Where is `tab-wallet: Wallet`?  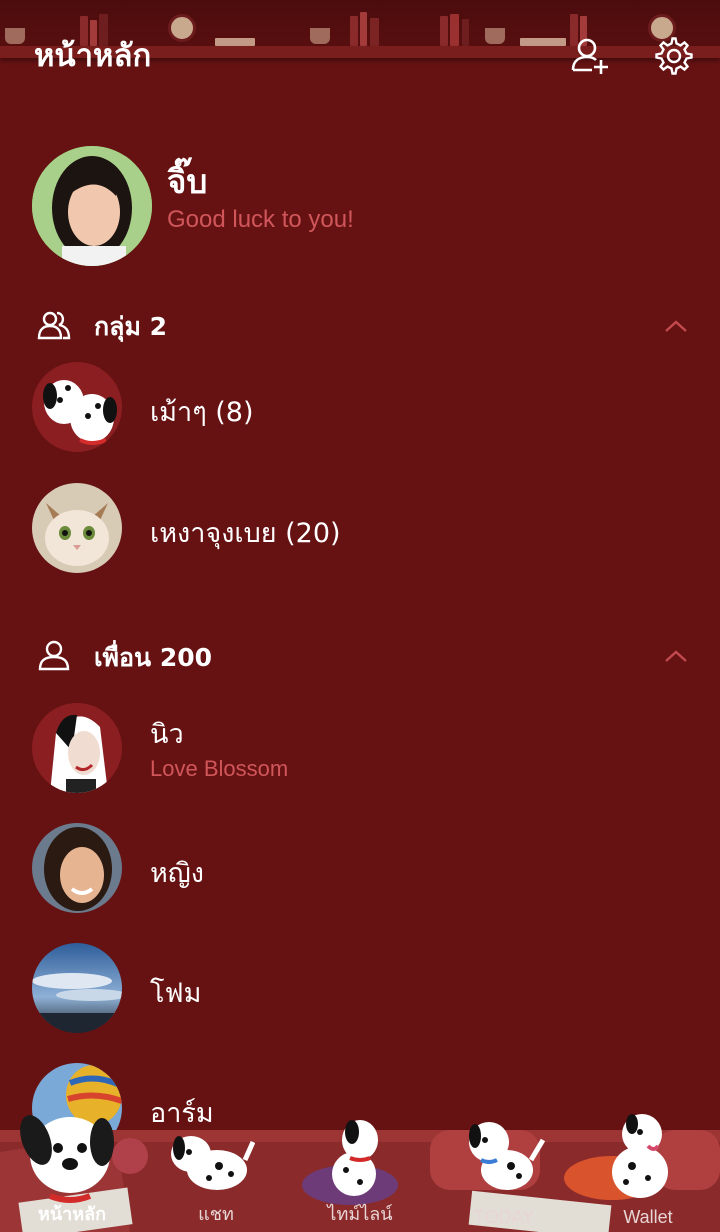 tab-wallet: Wallet is located at coordinates (648, 1217).